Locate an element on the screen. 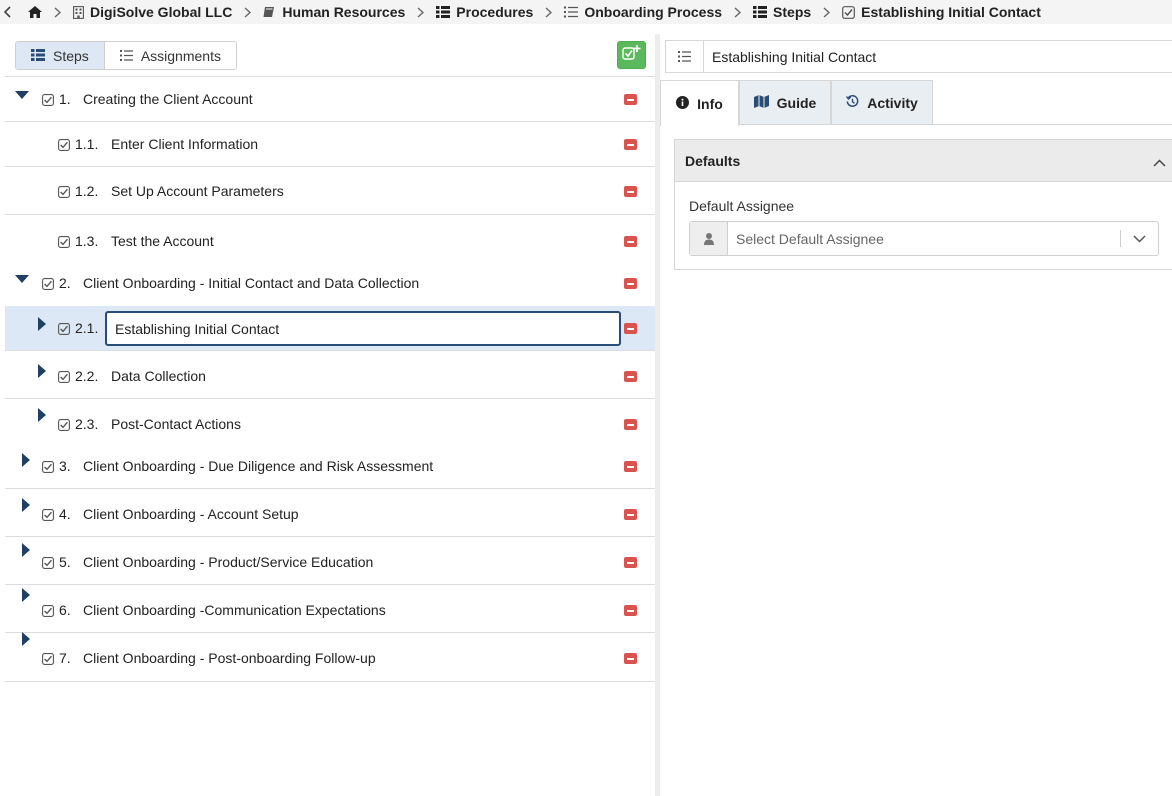  tab-info: Info is located at coordinates (699, 103).